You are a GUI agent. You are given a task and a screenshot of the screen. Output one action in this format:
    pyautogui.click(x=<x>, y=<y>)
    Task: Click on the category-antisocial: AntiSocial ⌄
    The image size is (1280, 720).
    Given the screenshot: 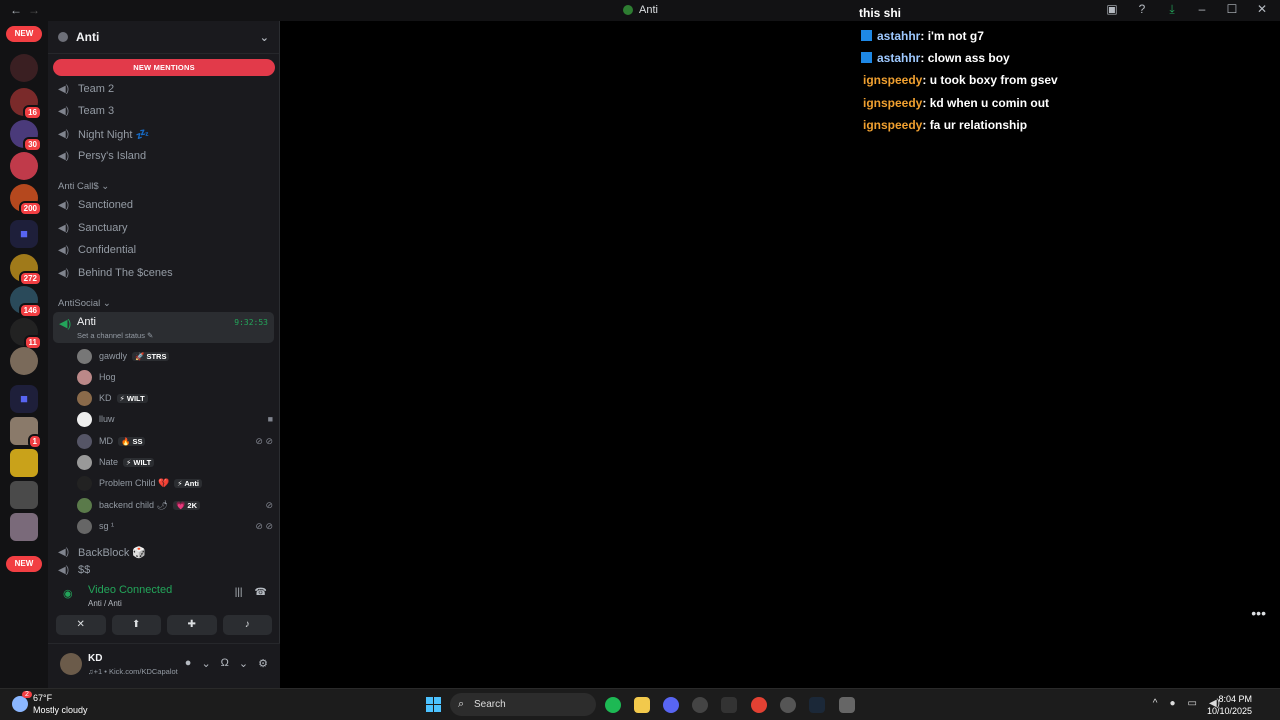 What is the action you would take?
    pyautogui.click(x=84, y=303)
    